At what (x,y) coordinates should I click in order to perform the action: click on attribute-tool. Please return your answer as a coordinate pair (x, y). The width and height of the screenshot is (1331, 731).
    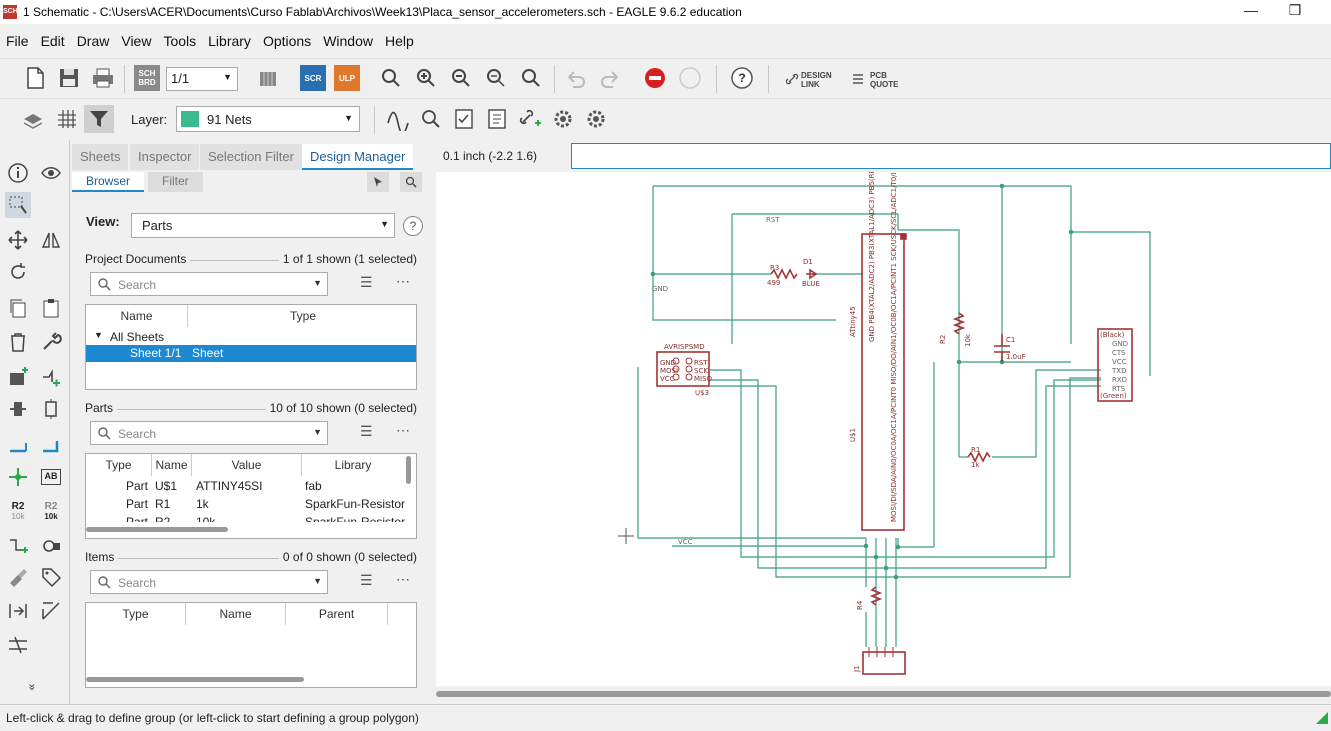
    Looking at the image, I should click on (51, 577).